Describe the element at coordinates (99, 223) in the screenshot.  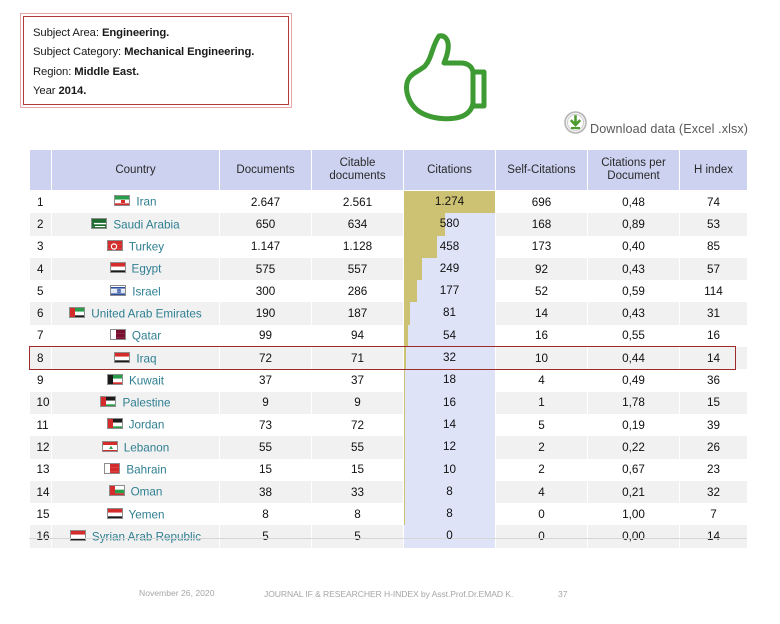
I see `flag-saudi-arabia` at that location.